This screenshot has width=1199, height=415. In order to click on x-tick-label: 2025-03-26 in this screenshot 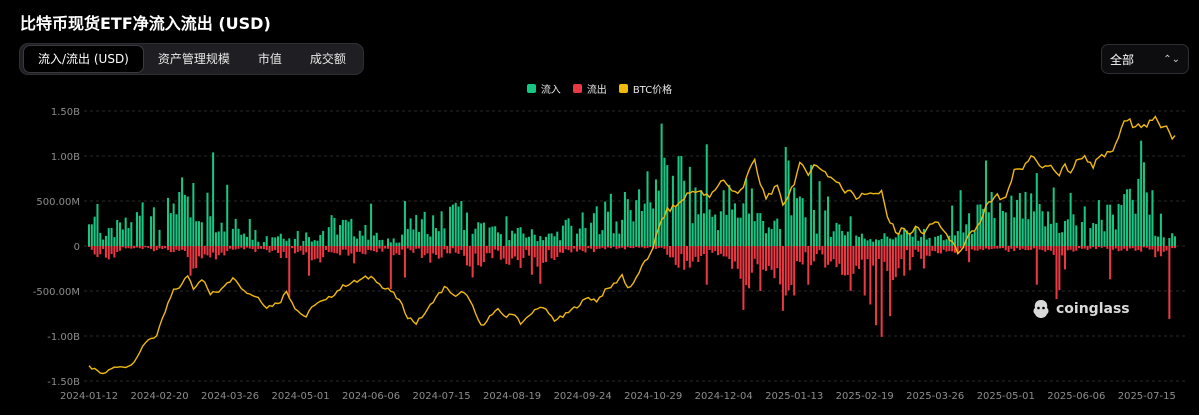, I will do `click(935, 396)`.